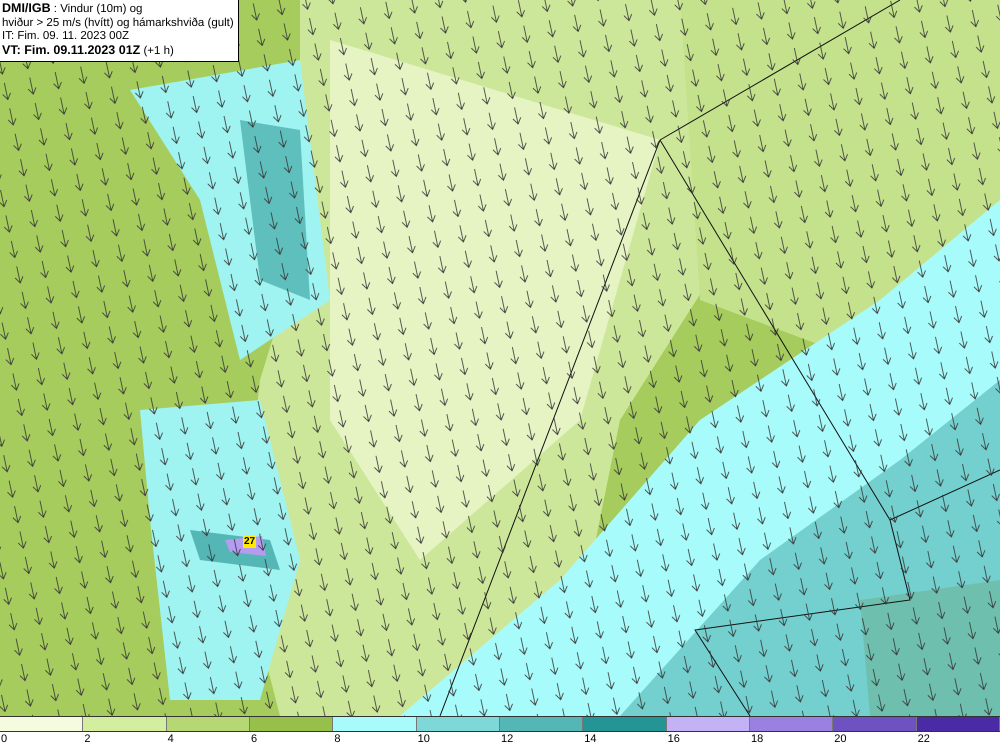 This screenshot has height=747, width=1000. What do you see at coordinates (424, 739) in the screenshot?
I see `legend-tick-label: 10` at bounding box center [424, 739].